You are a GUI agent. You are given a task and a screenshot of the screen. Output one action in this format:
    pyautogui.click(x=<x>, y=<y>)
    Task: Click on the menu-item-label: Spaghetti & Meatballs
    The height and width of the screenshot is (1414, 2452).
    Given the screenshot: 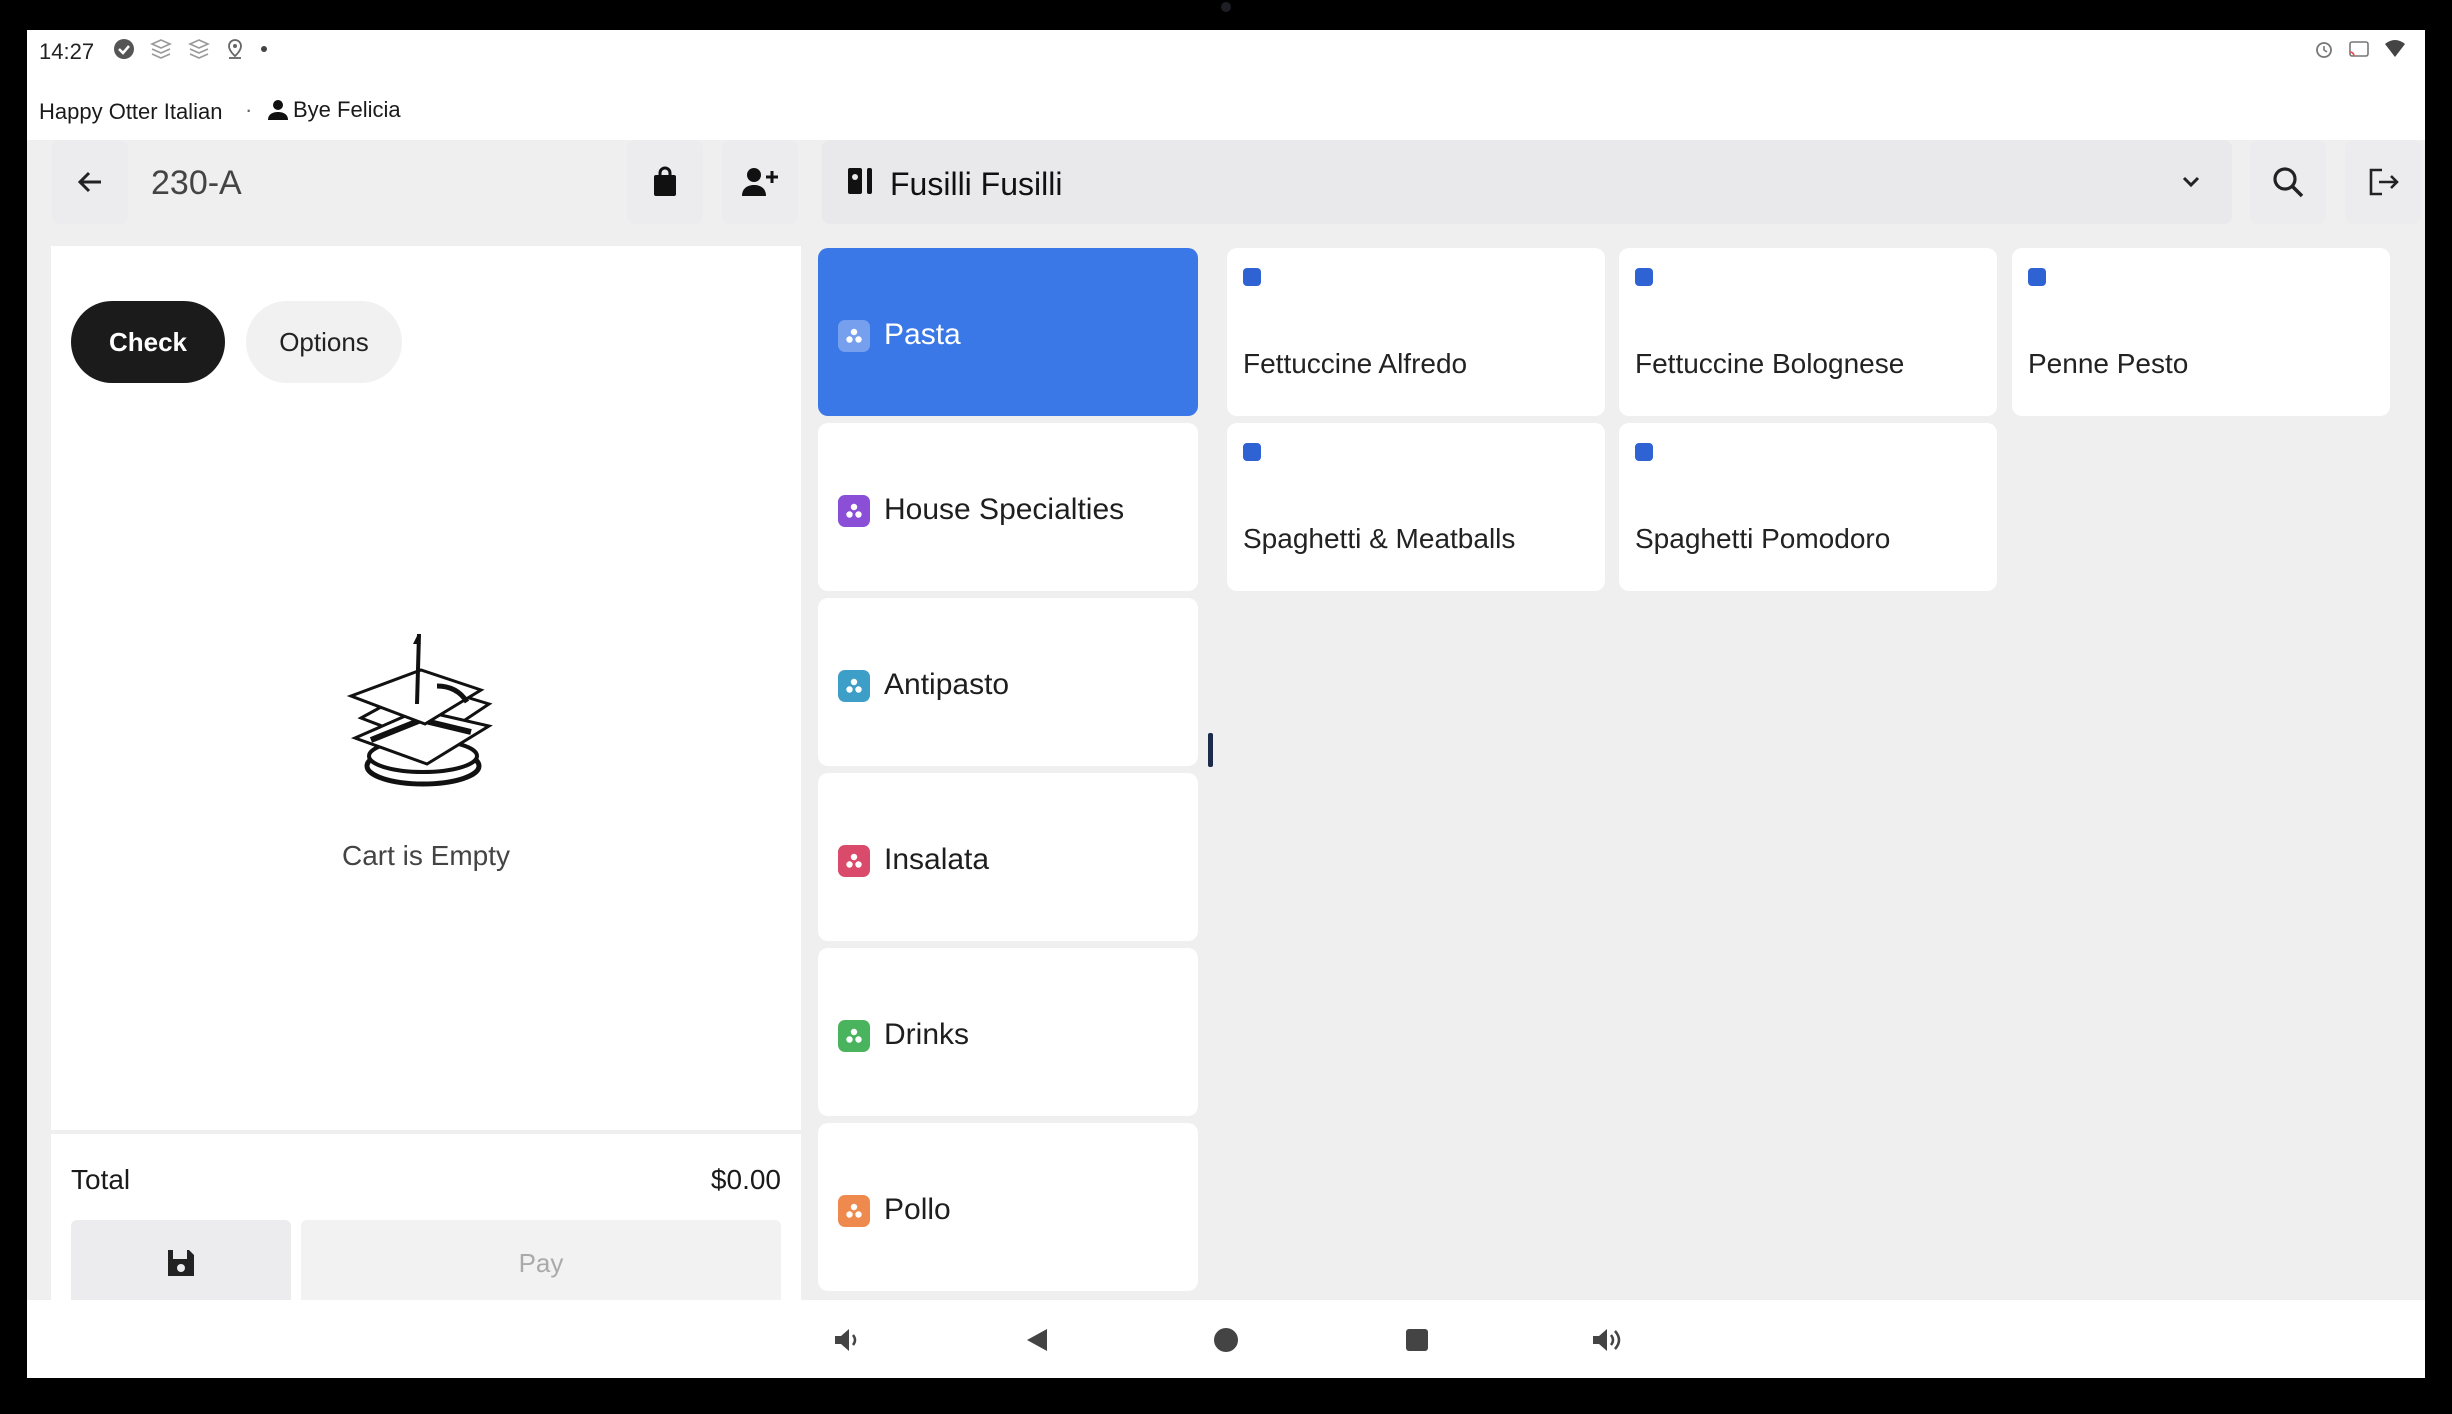 What is the action you would take?
    pyautogui.click(x=1379, y=538)
    